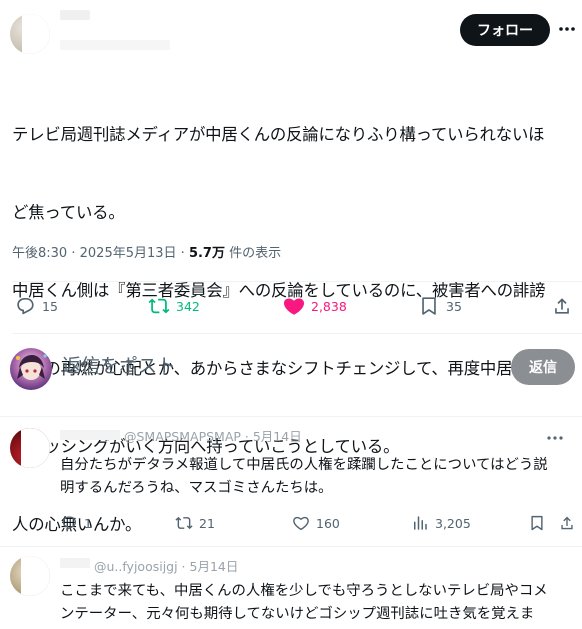 This screenshot has width=582, height=629. Describe the element at coordinates (555, 439) in the screenshot. I see `reply-more-icon` at that location.